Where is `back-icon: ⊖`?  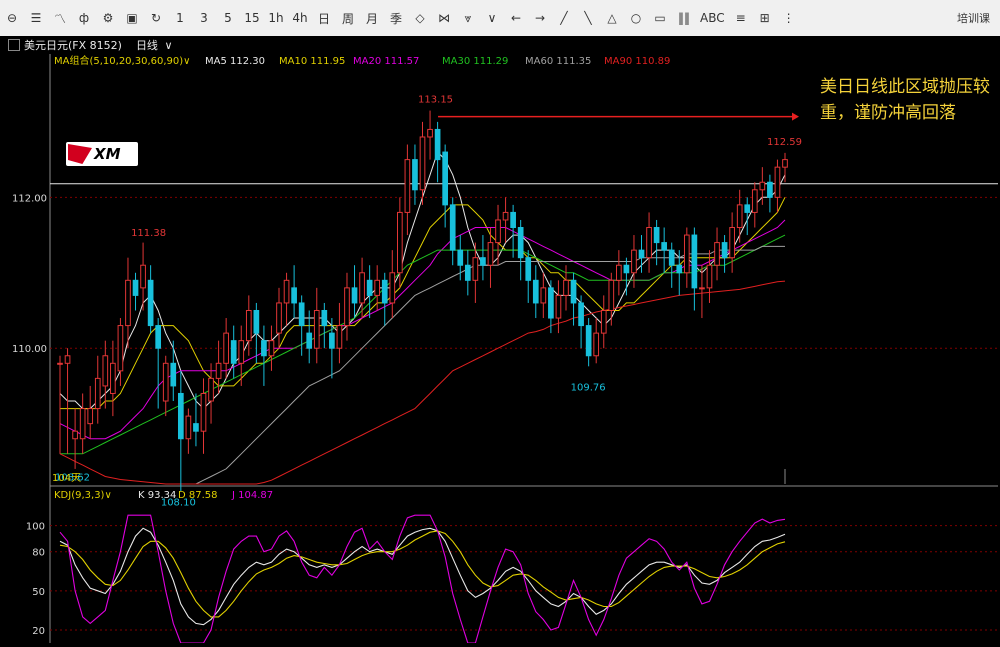
back-icon: ⊖ is located at coordinates (12, 18).